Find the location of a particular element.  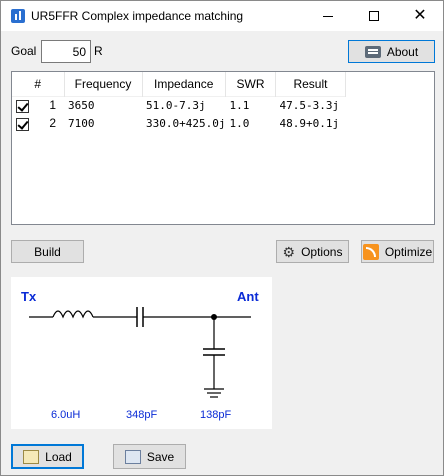

save-icon is located at coordinates (132, 456).